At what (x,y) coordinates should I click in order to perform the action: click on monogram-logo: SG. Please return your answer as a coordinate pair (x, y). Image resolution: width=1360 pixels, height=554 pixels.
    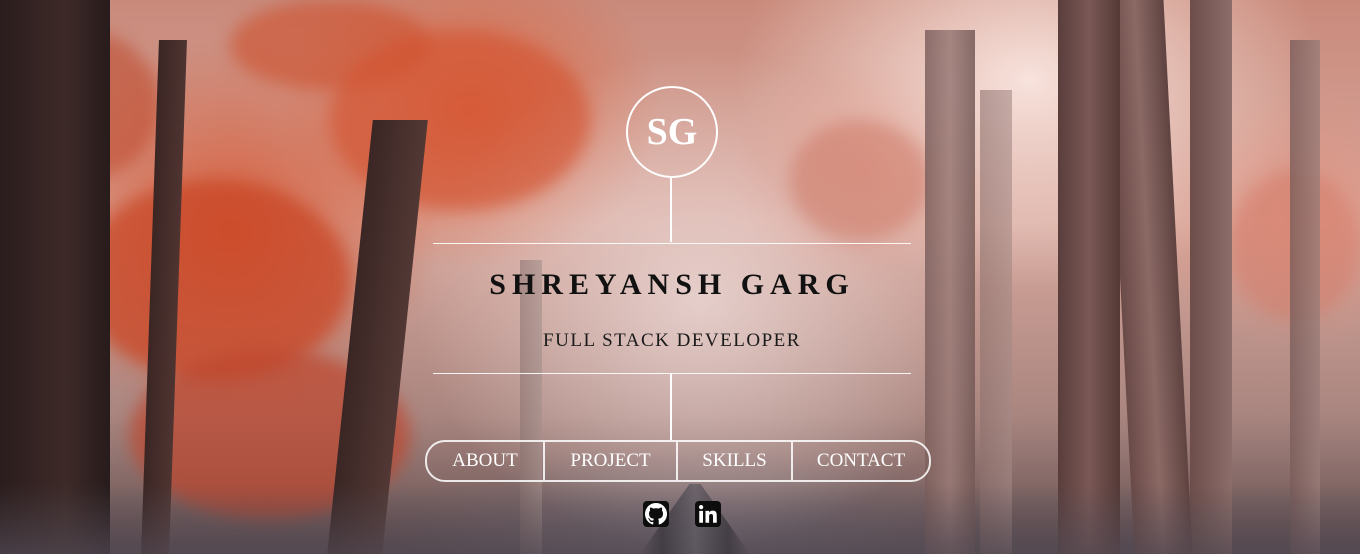
    Looking at the image, I should click on (672, 132).